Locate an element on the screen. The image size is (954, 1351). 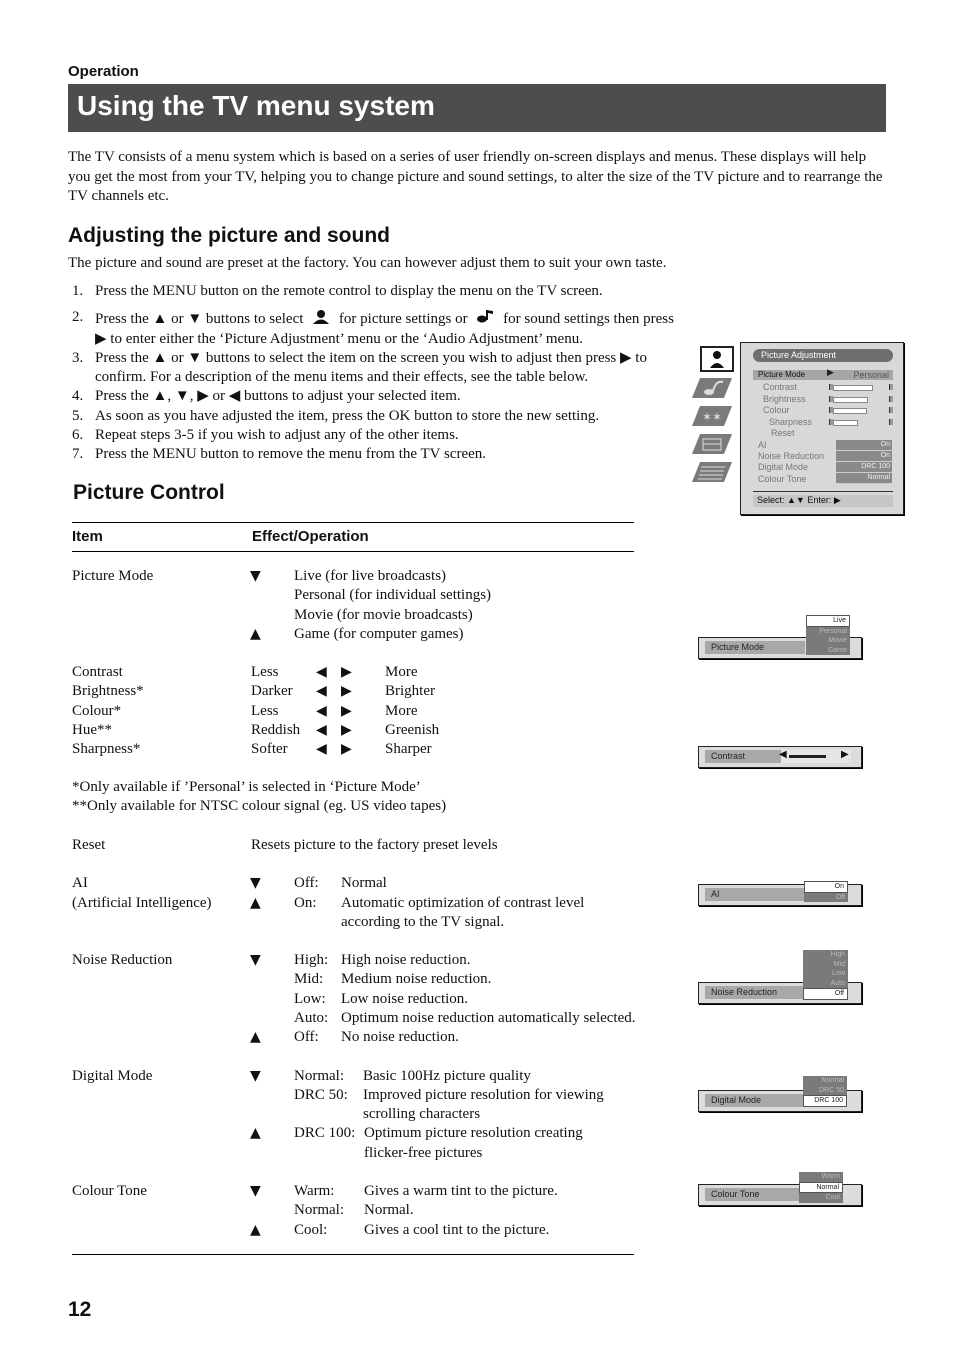
item-picture-mode: Picture Mode is located at coordinates (113, 576).